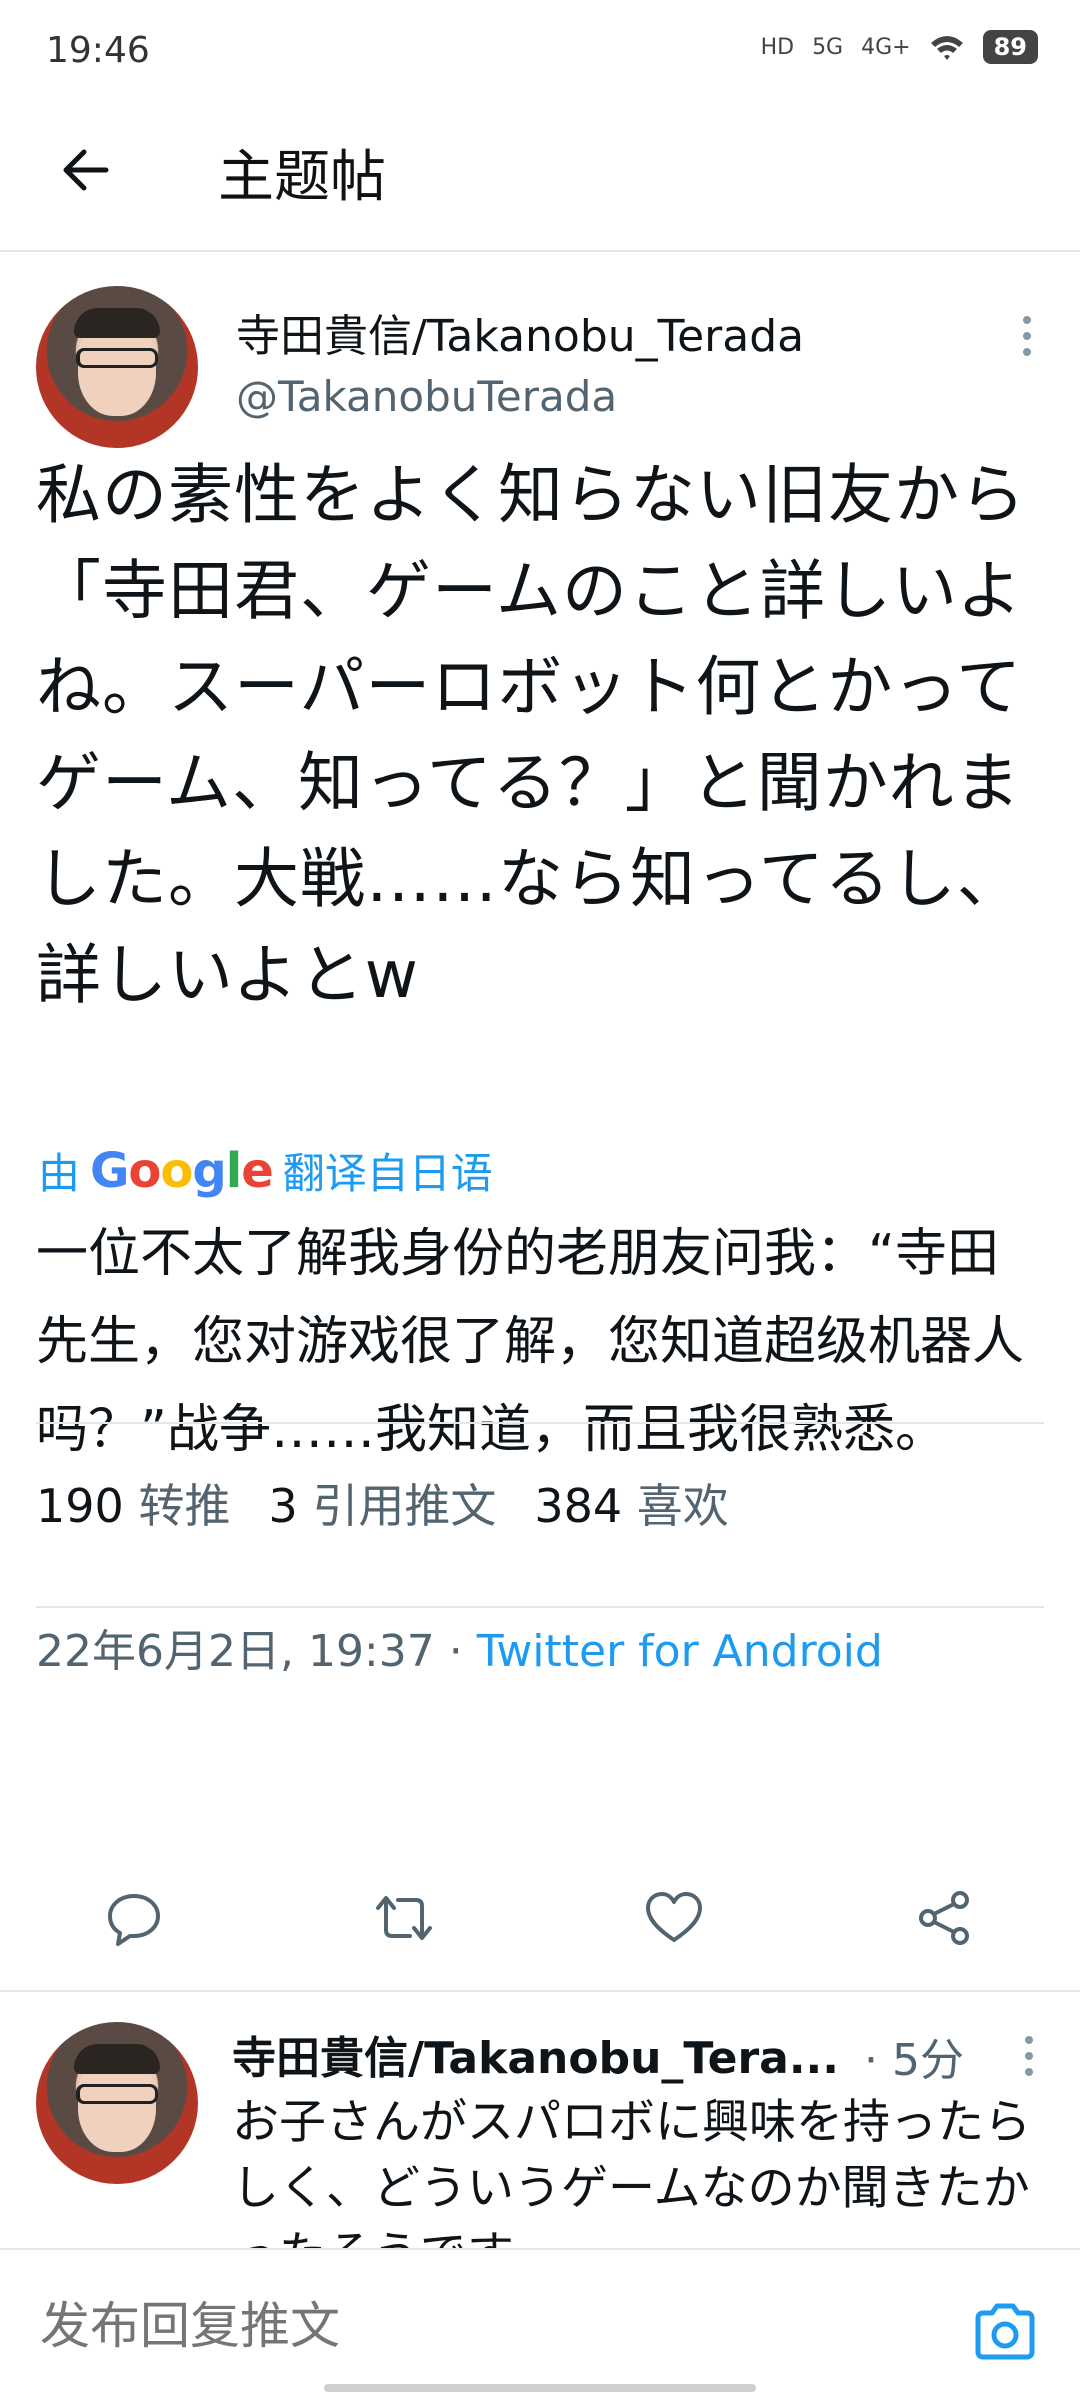 The image size is (1080, 2402). Describe the element at coordinates (1010, 47) in the screenshot. I see `battery-icon: 89` at that location.